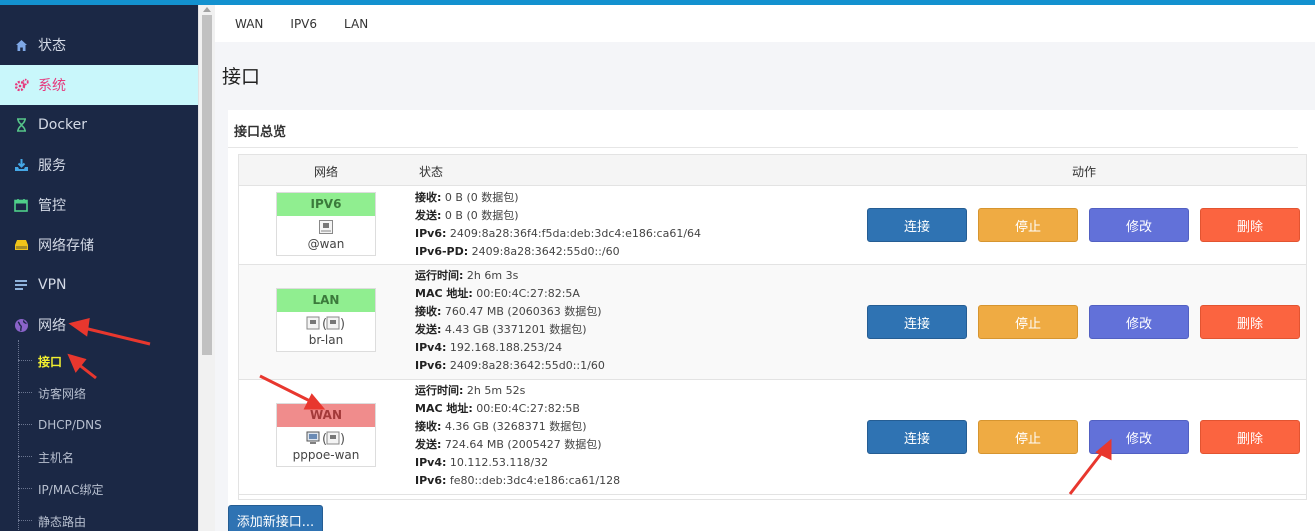 Image resolution: width=1315 pixels, height=531 pixels. What do you see at coordinates (326, 415) in the screenshot?
I see `interface-name: WAN` at bounding box center [326, 415].